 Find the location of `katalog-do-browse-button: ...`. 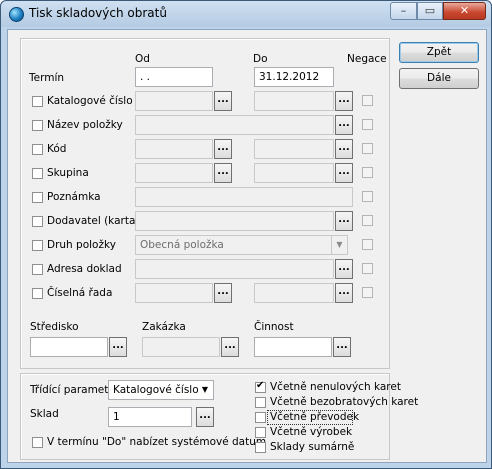

katalog-do-browse-button: ... is located at coordinates (344, 101).